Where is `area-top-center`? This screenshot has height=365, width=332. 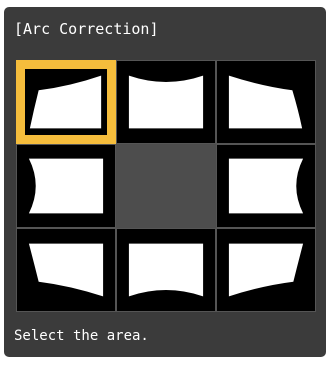 area-top-center is located at coordinates (166, 102).